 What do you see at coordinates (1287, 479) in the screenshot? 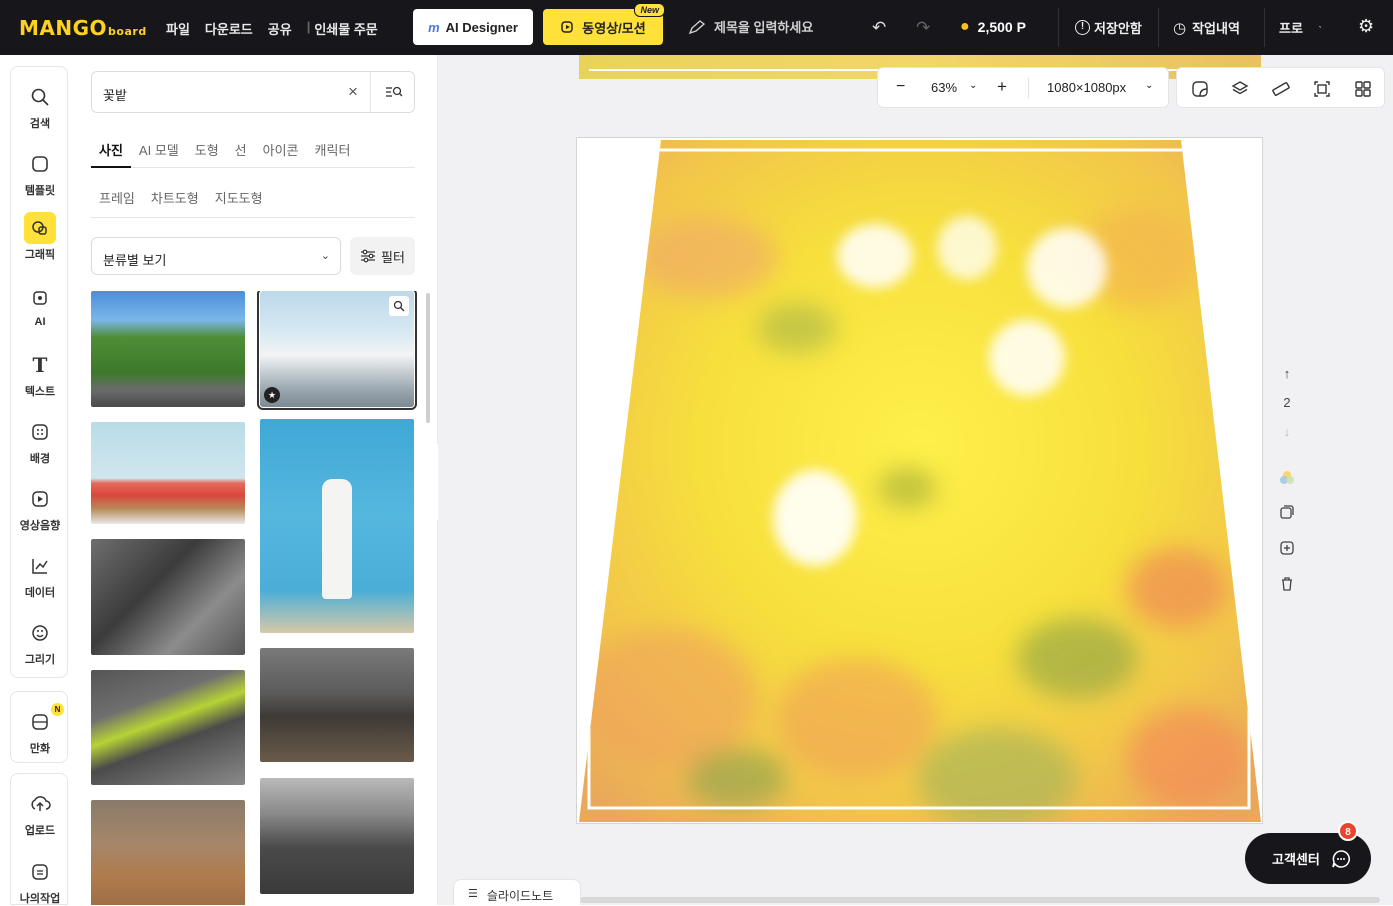
I see `color-palette-icon` at bounding box center [1287, 479].